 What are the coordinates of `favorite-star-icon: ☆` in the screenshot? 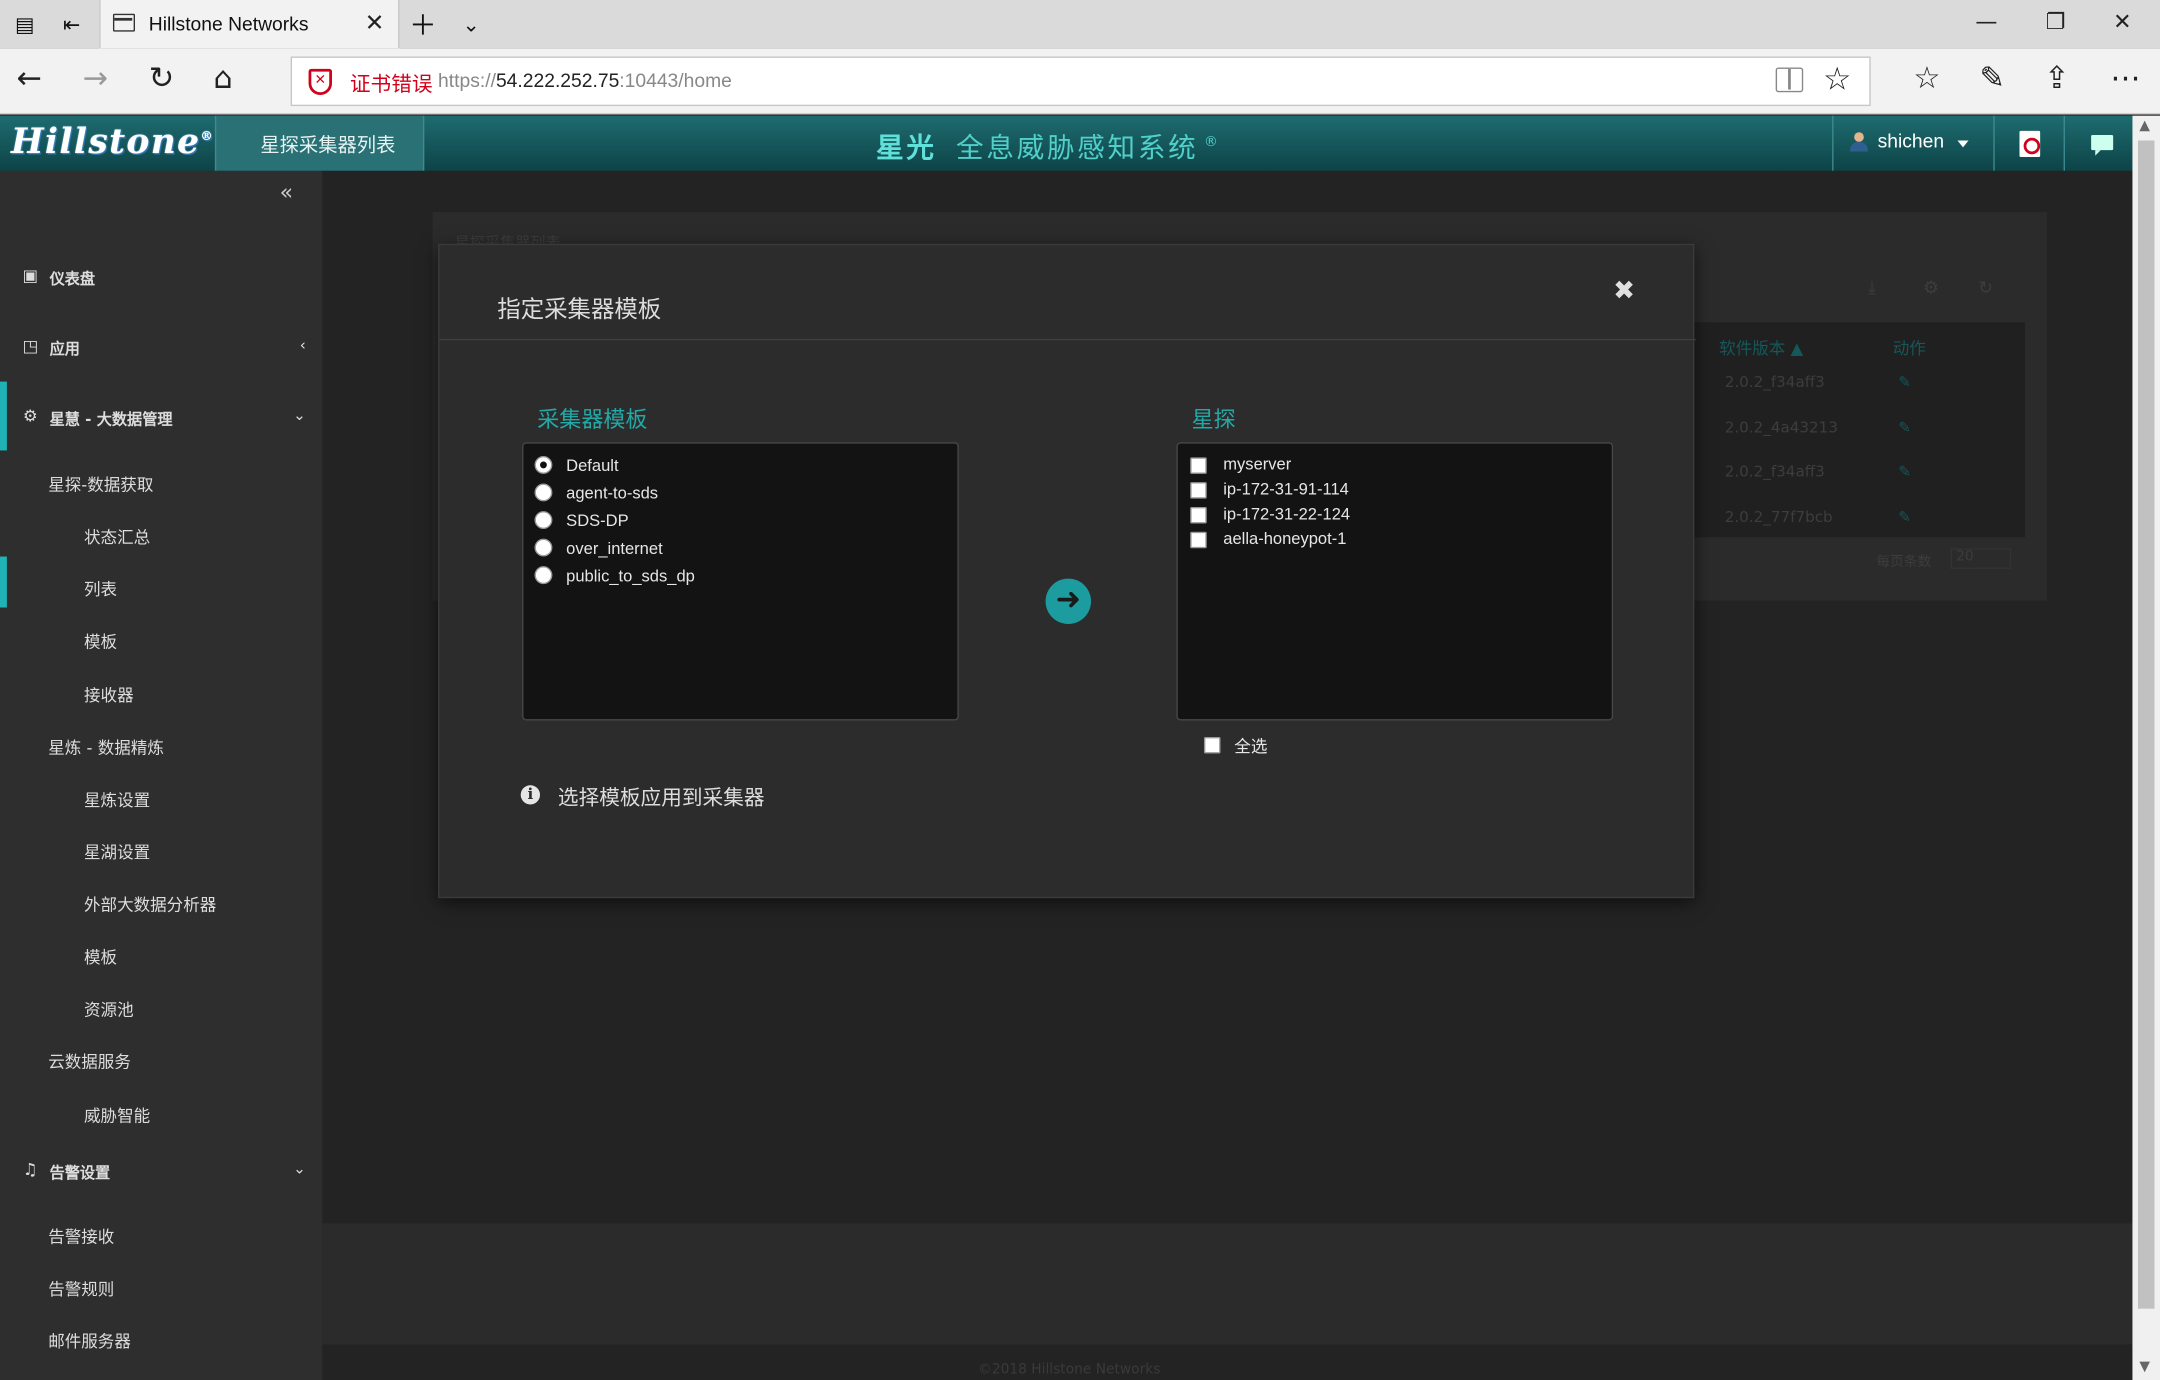 It's located at (1837, 80).